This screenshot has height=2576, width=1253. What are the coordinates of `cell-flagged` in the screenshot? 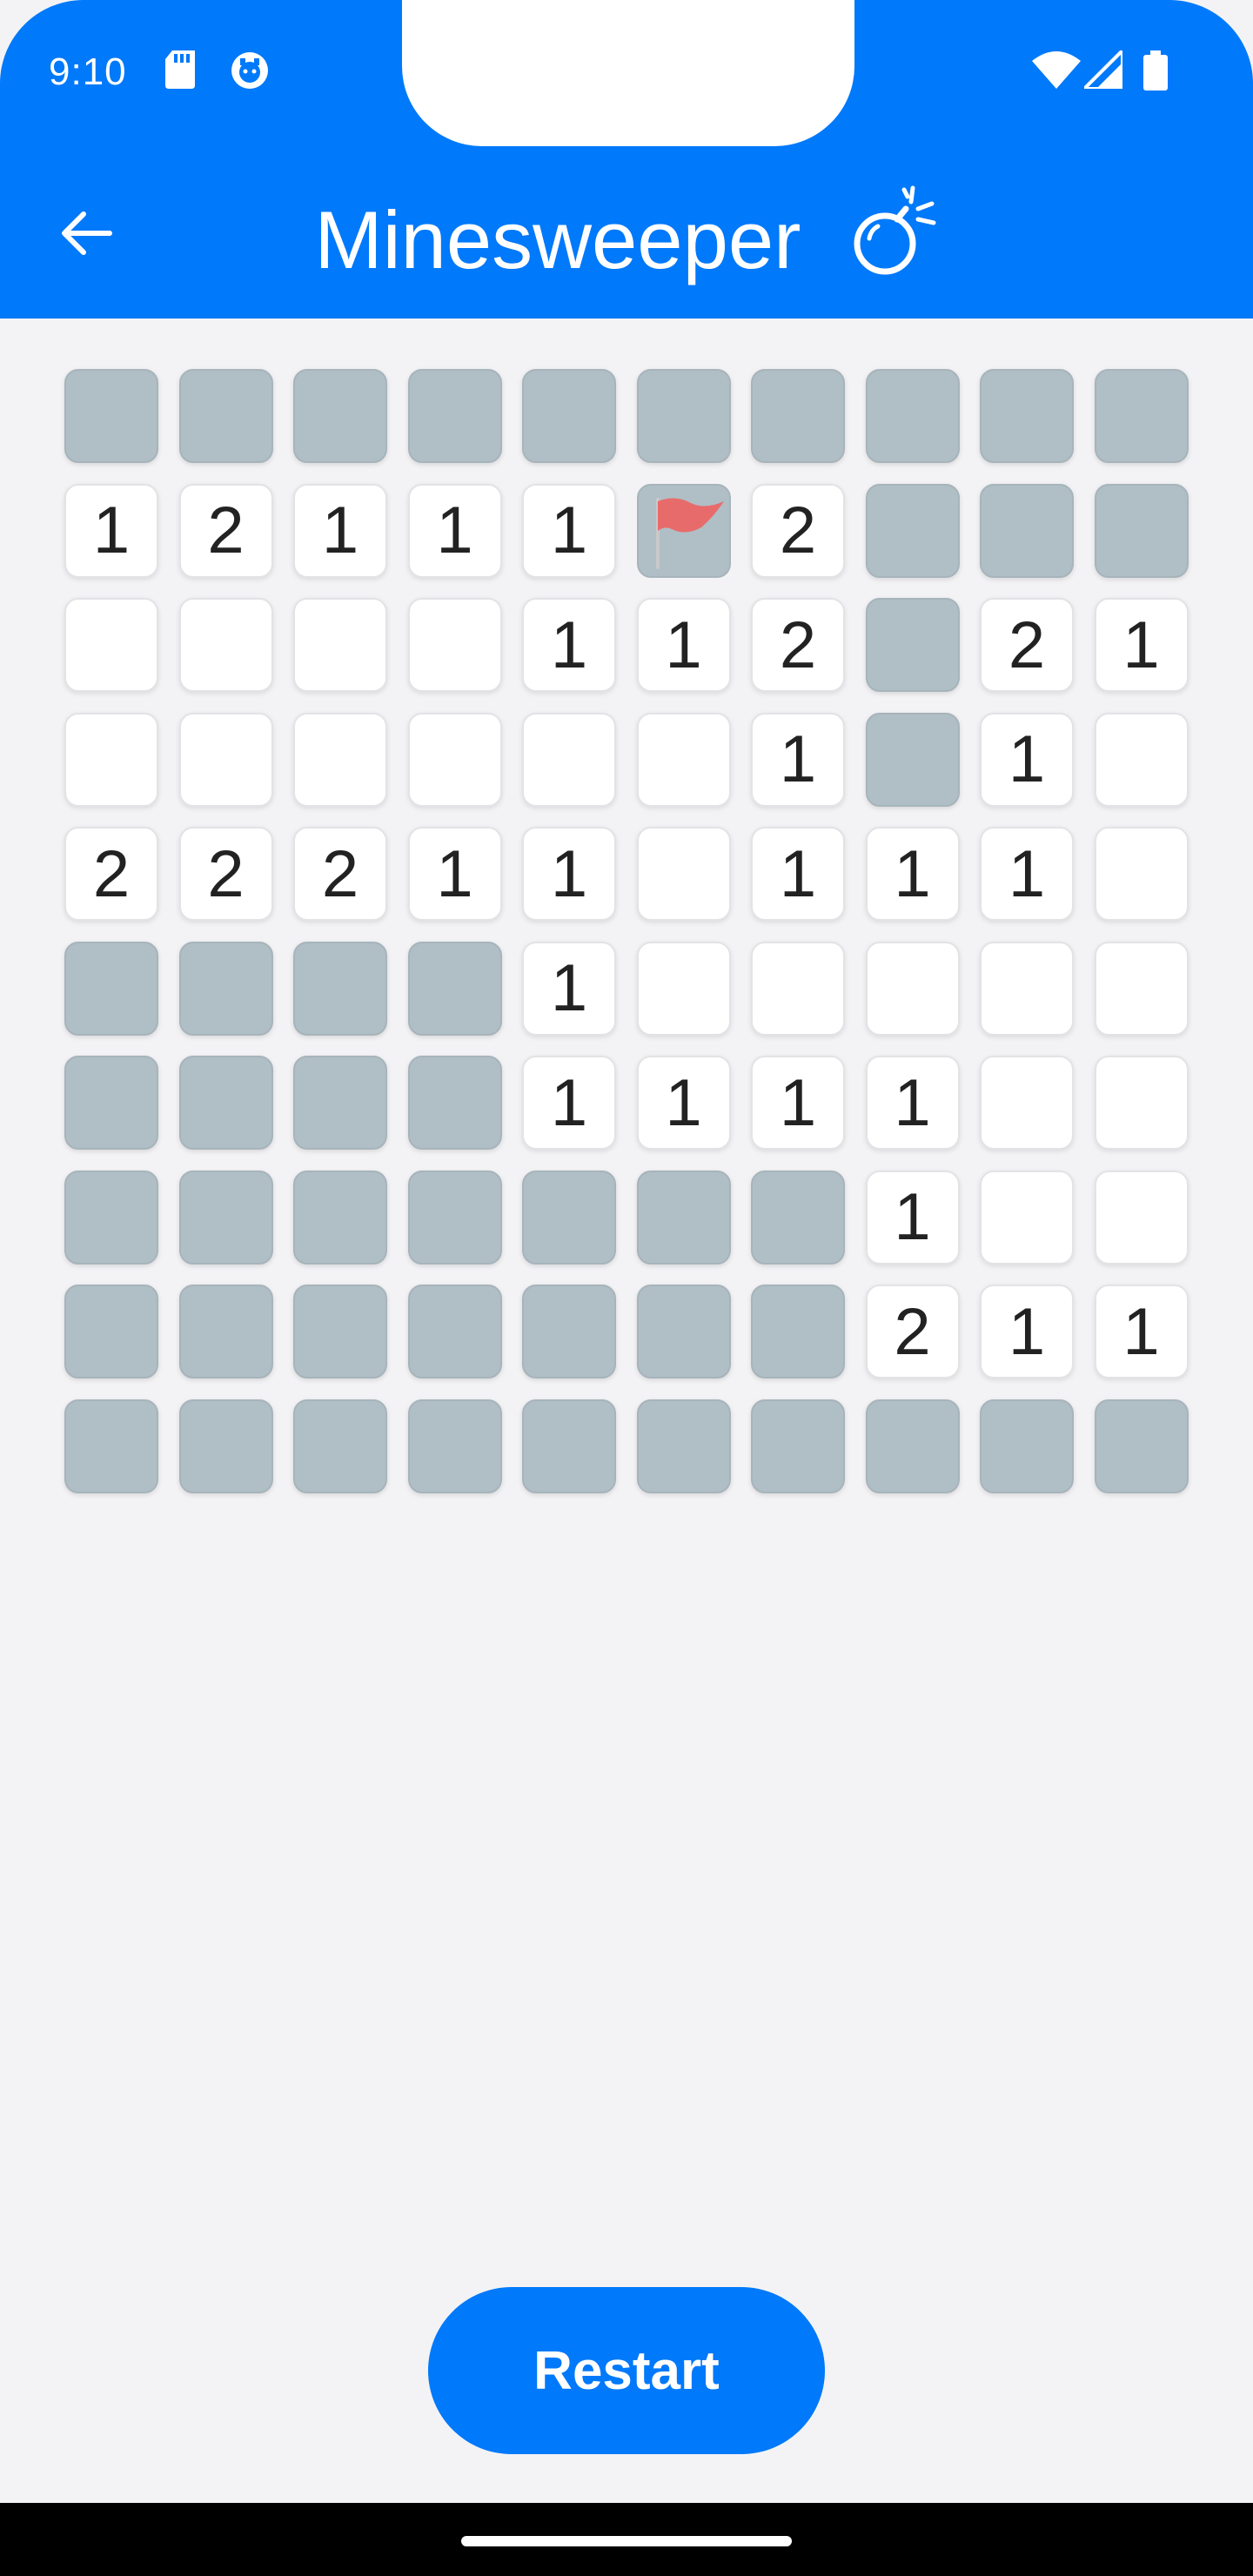 It's located at (683, 530).